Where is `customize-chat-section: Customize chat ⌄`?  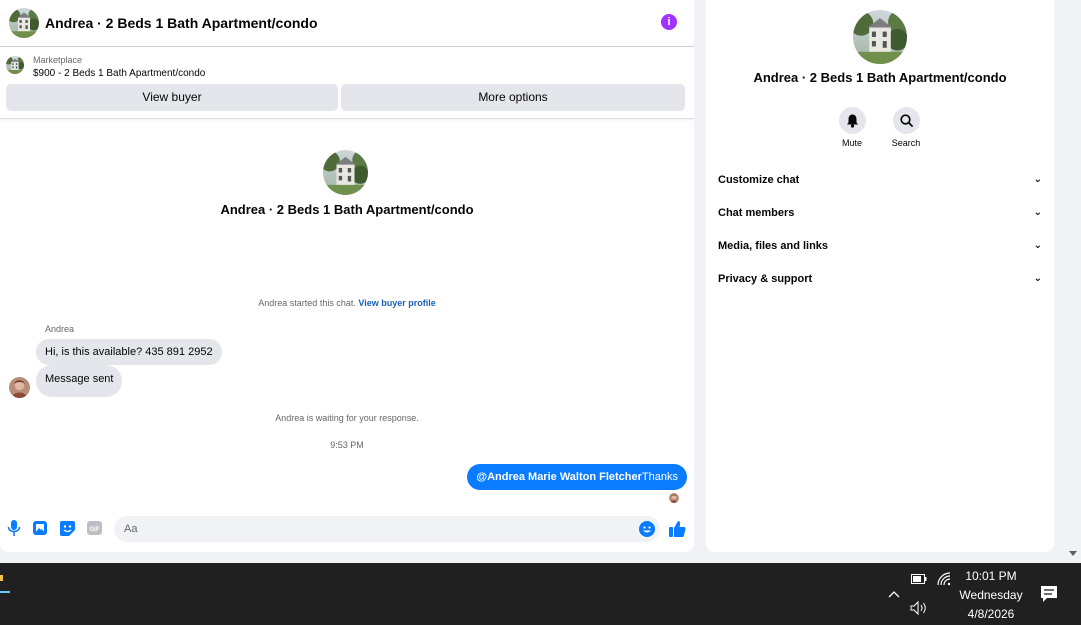 customize-chat-section: Customize chat ⌄ is located at coordinates (880, 180).